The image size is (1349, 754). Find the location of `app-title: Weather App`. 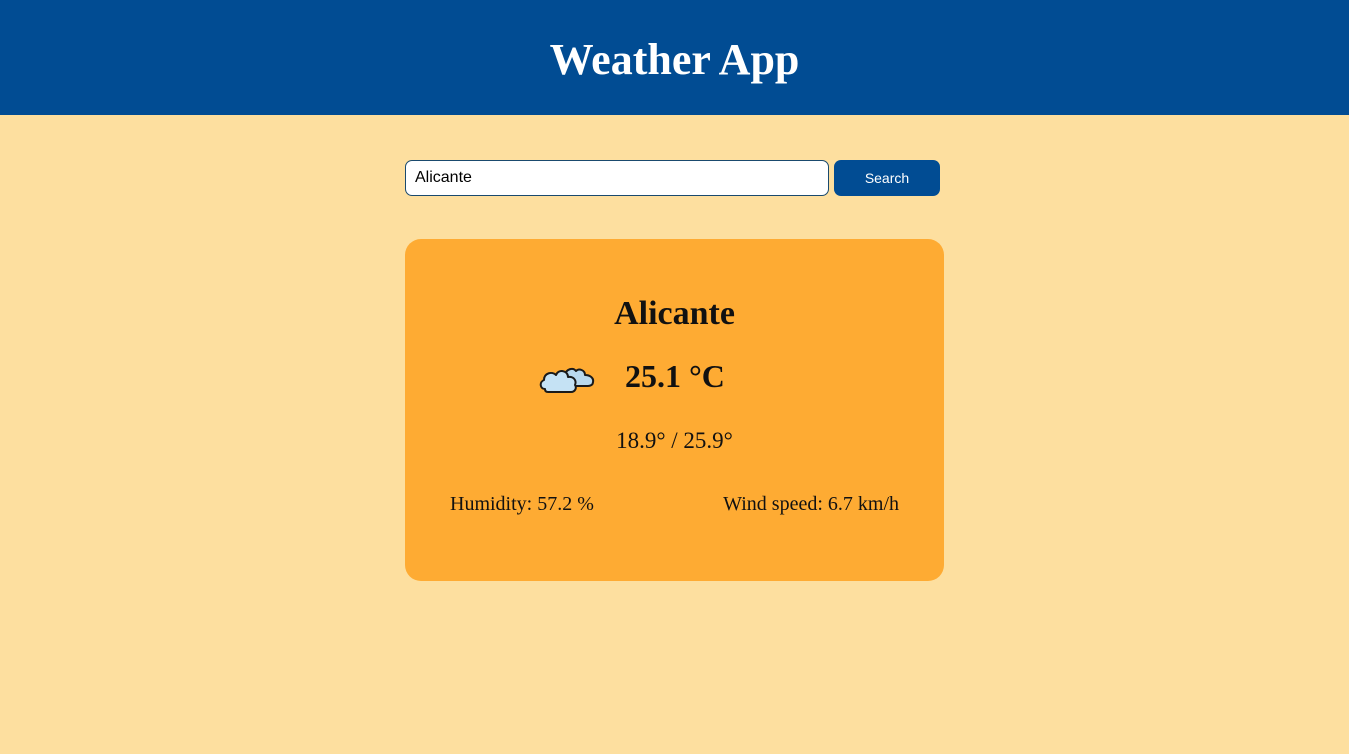

app-title: Weather App is located at coordinates (674, 59).